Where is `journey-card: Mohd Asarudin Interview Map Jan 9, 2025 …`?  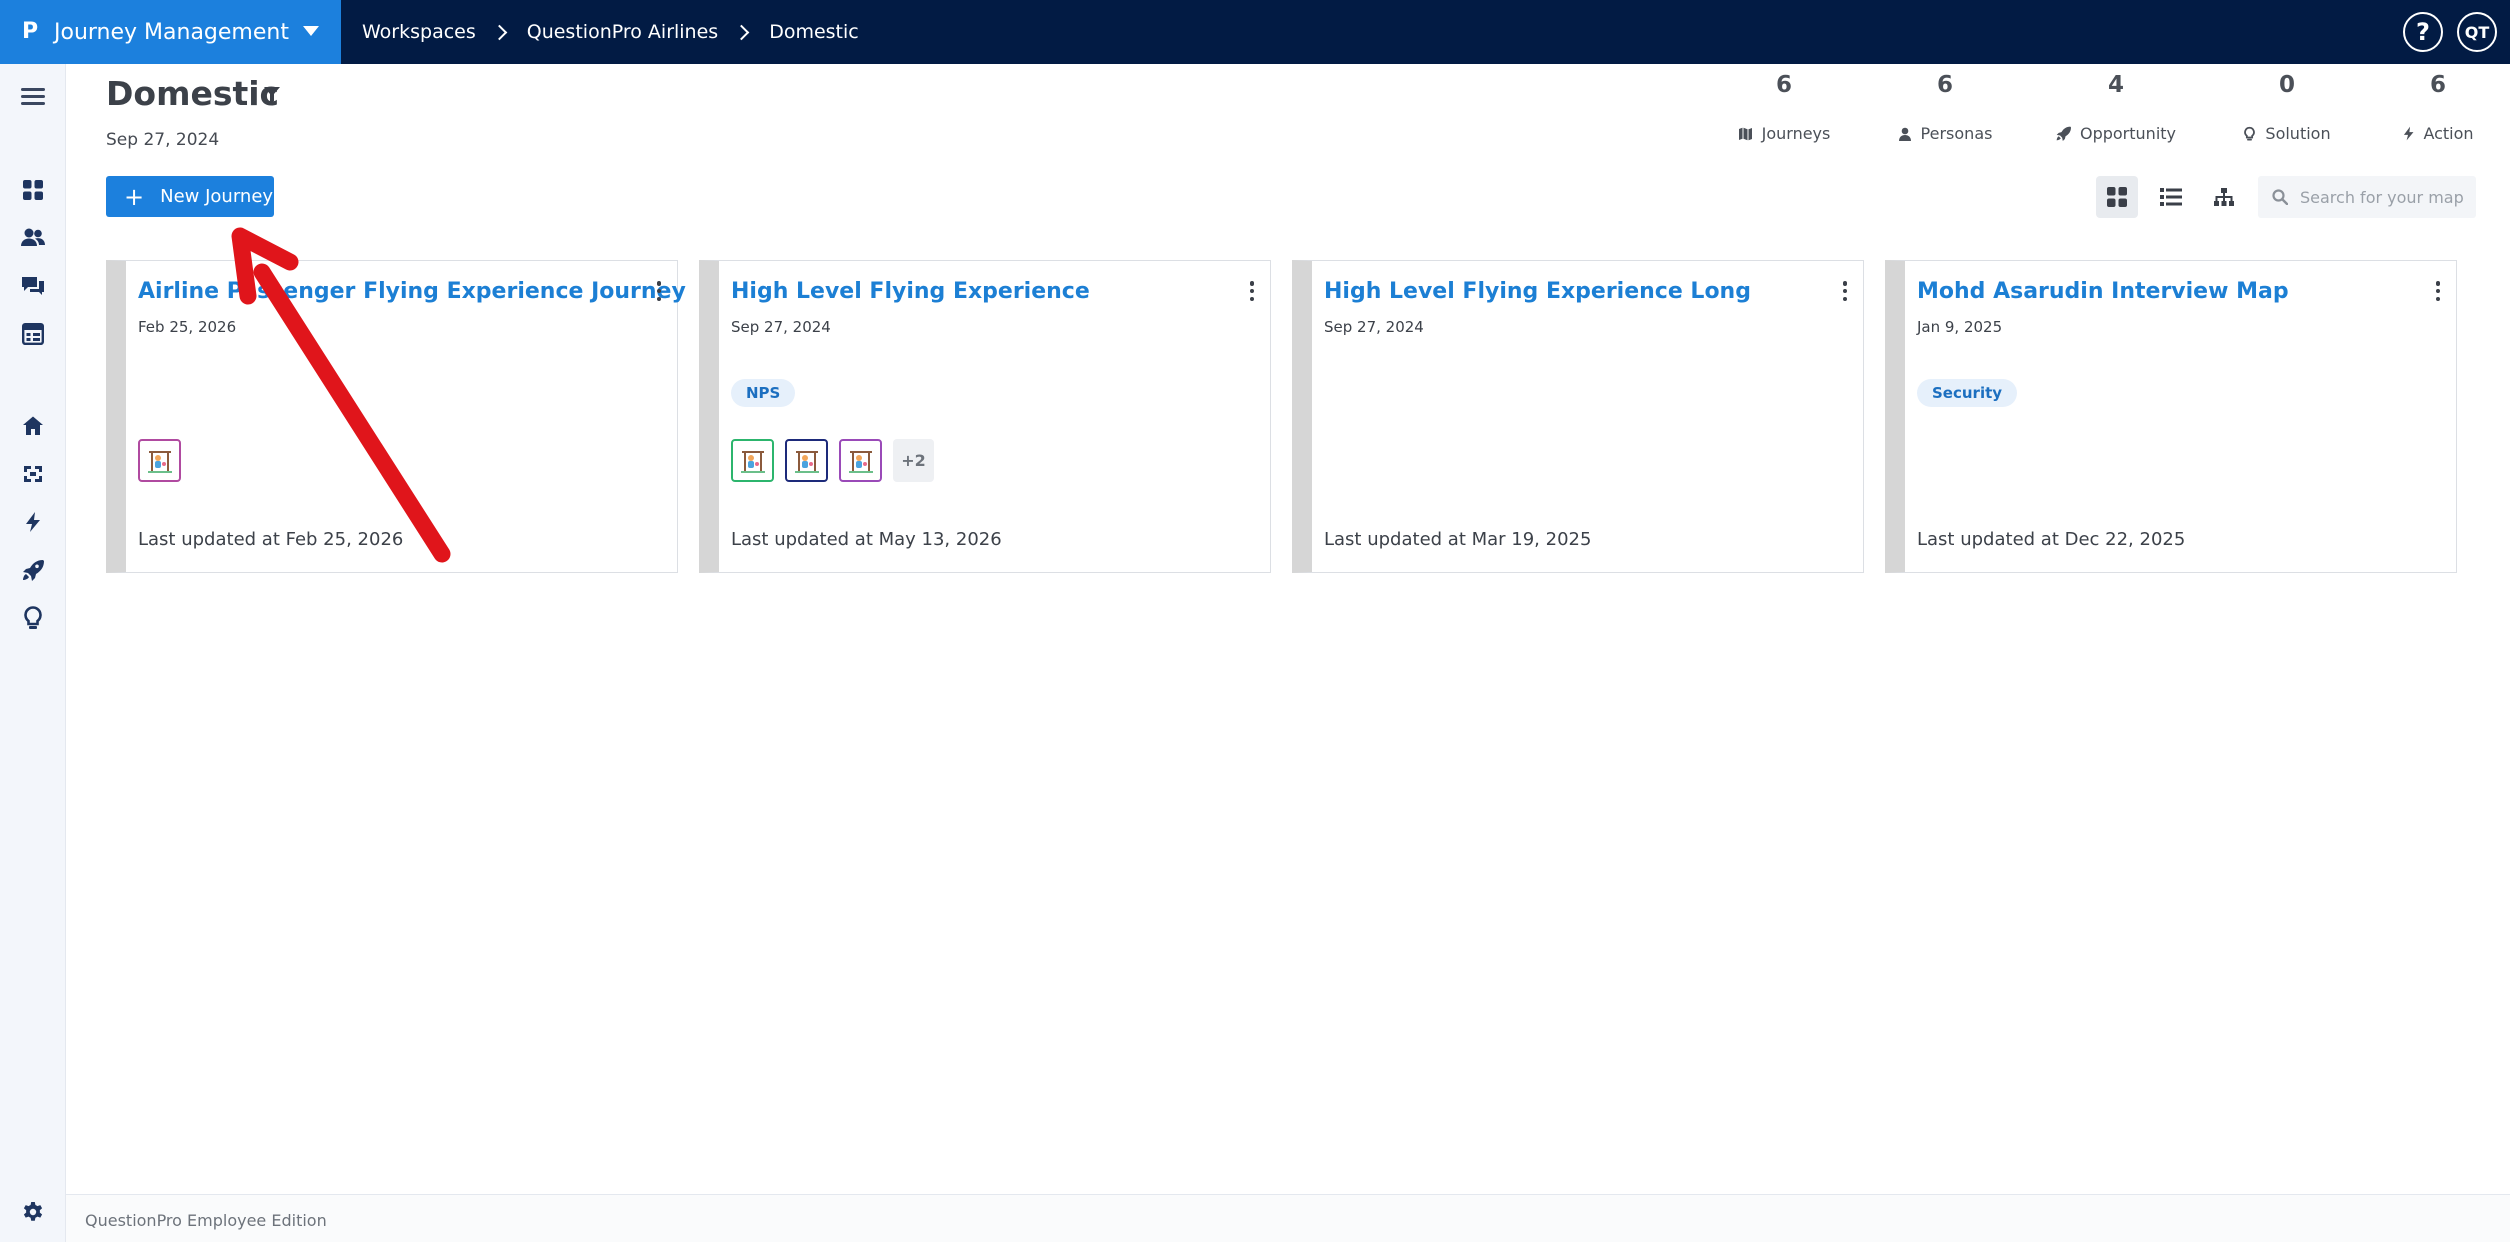 journey-card: Mohd Asarudin Interview Map Jan 9, 2025 … is located at coordinates (2171, 416).